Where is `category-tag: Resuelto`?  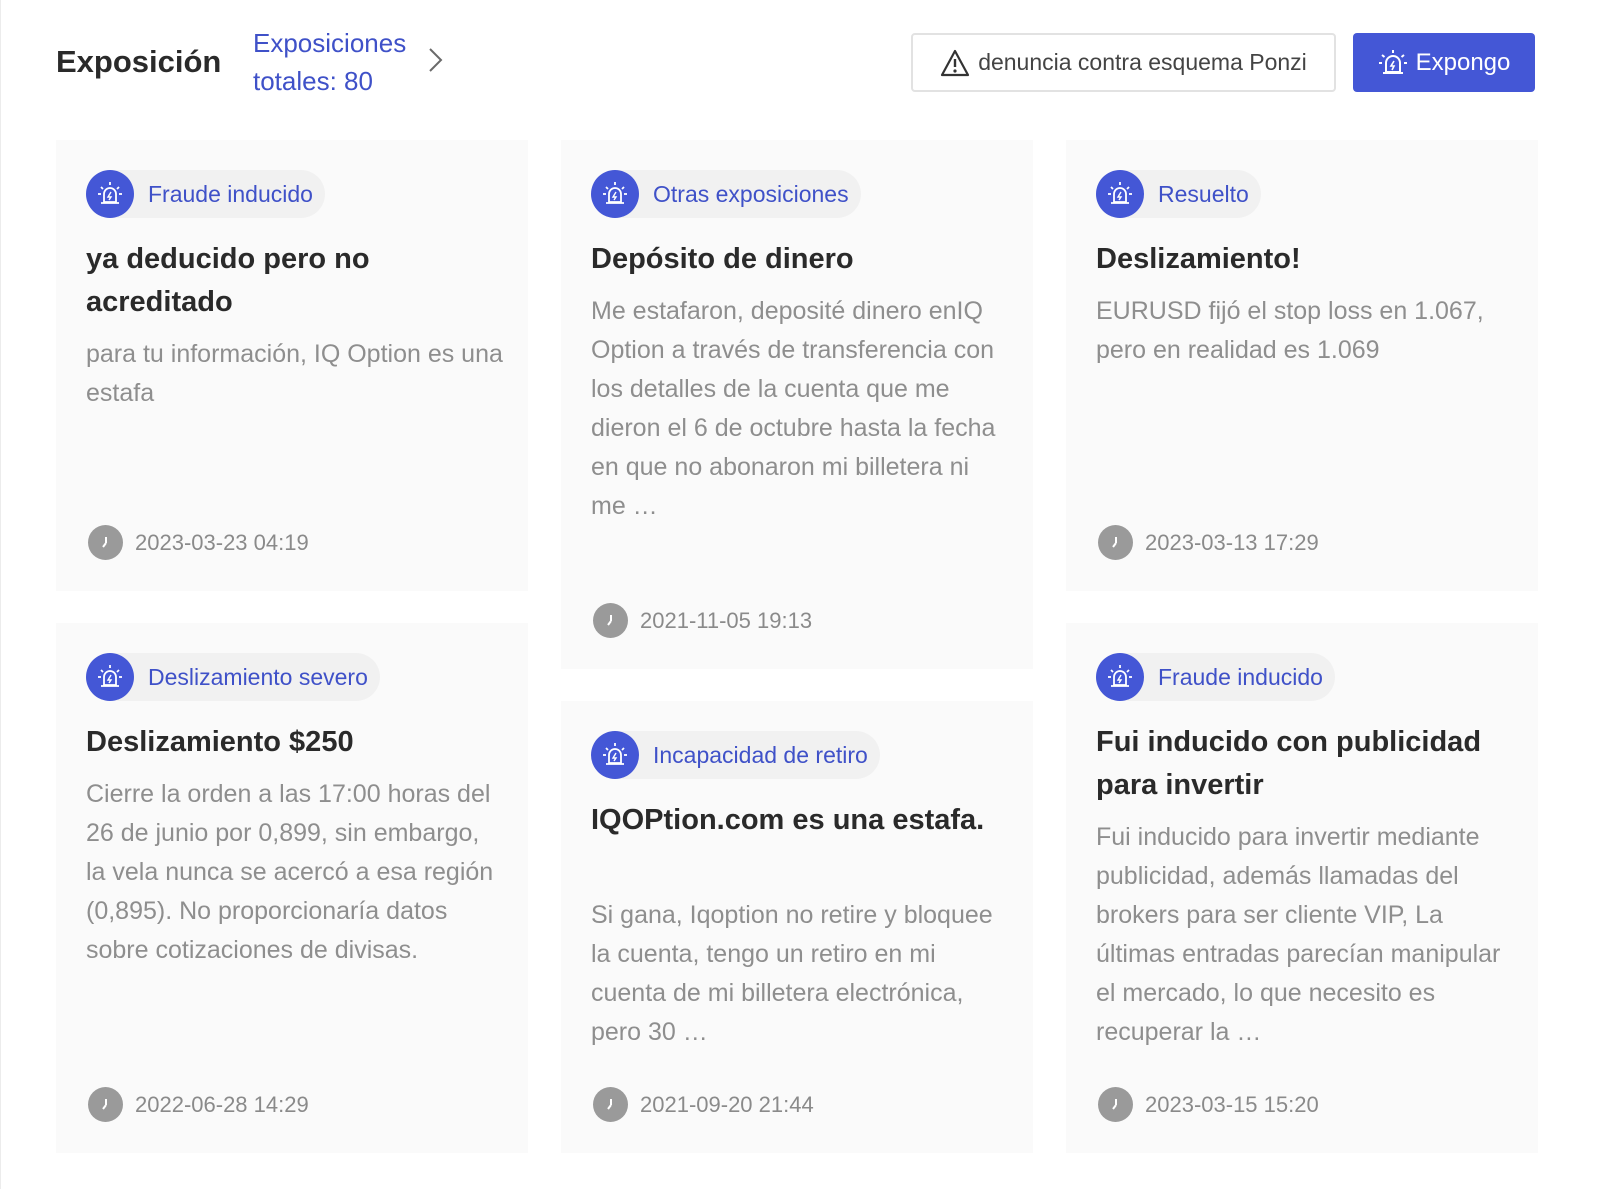 category-tag: Resuelto is located at coordinates (1178, 194).